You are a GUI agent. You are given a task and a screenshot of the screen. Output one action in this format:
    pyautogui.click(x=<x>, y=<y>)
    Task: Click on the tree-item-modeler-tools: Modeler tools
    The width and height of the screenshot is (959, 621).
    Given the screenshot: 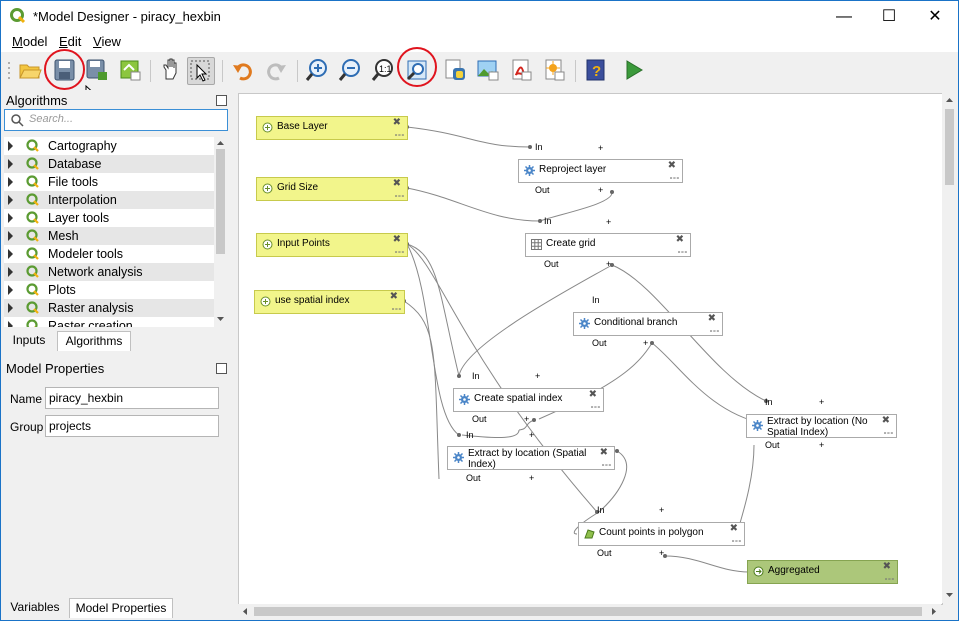 What is the action you would take?
    pyautogui.click(x=109, y=254)
    